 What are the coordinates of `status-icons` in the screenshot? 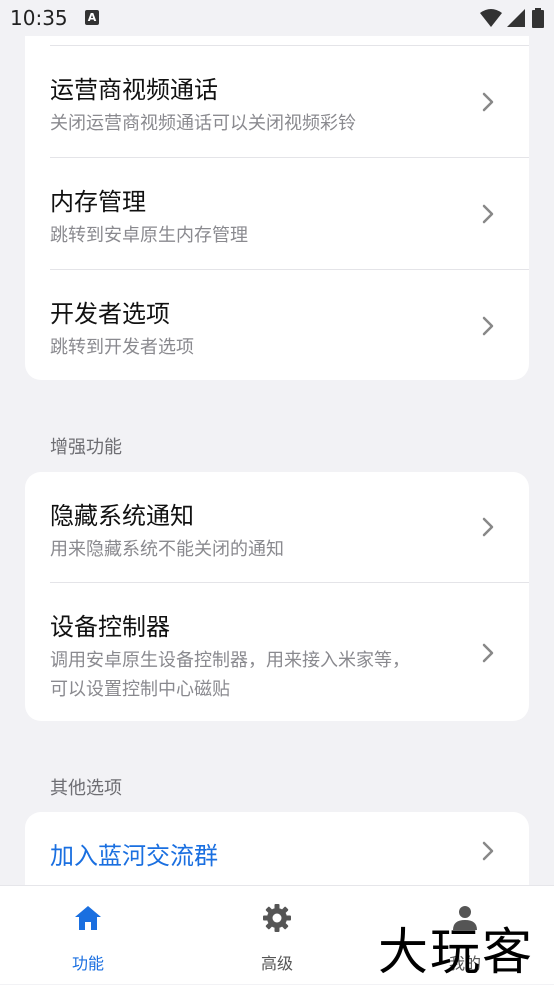 It's located at (506, 19).